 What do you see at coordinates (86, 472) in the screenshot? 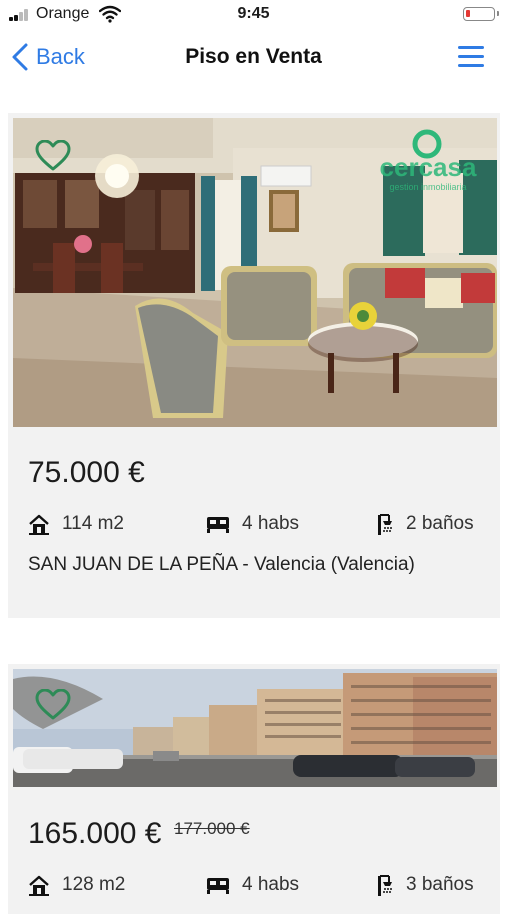
I see `listing-price: 75.000 €` at bounding box center [86, 472].